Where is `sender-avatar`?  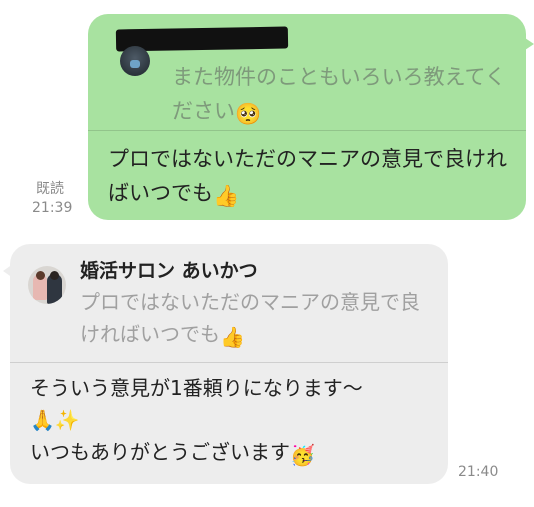
sender-avatar is located at coordinates (47, 285).